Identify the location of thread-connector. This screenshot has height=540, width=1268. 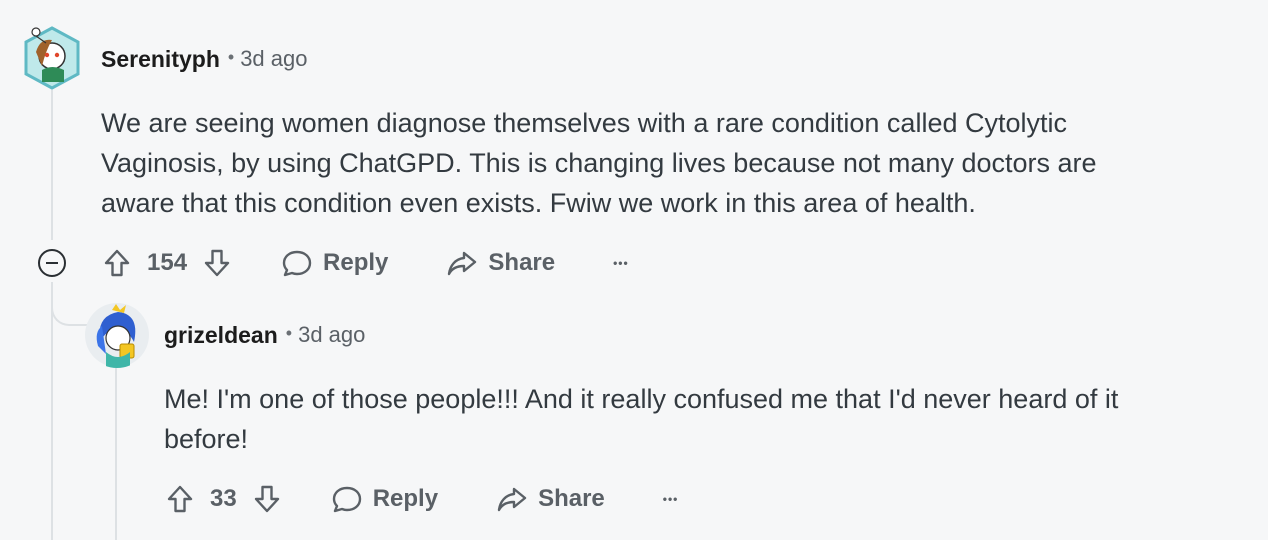
(70, 304).